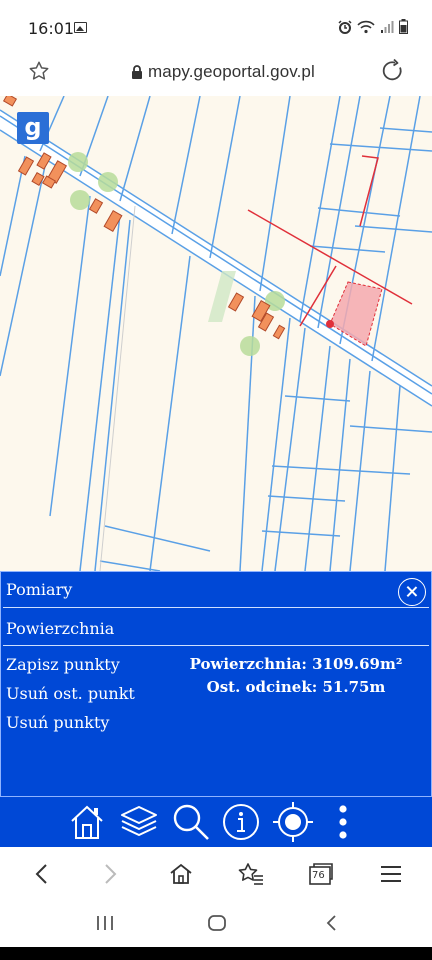  I want to click on system-nav, so click(216, 923).